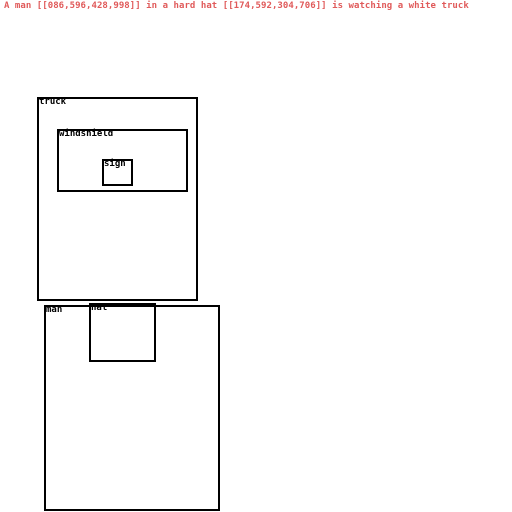  I want to click on sign-box: sign, so click(117, 172).